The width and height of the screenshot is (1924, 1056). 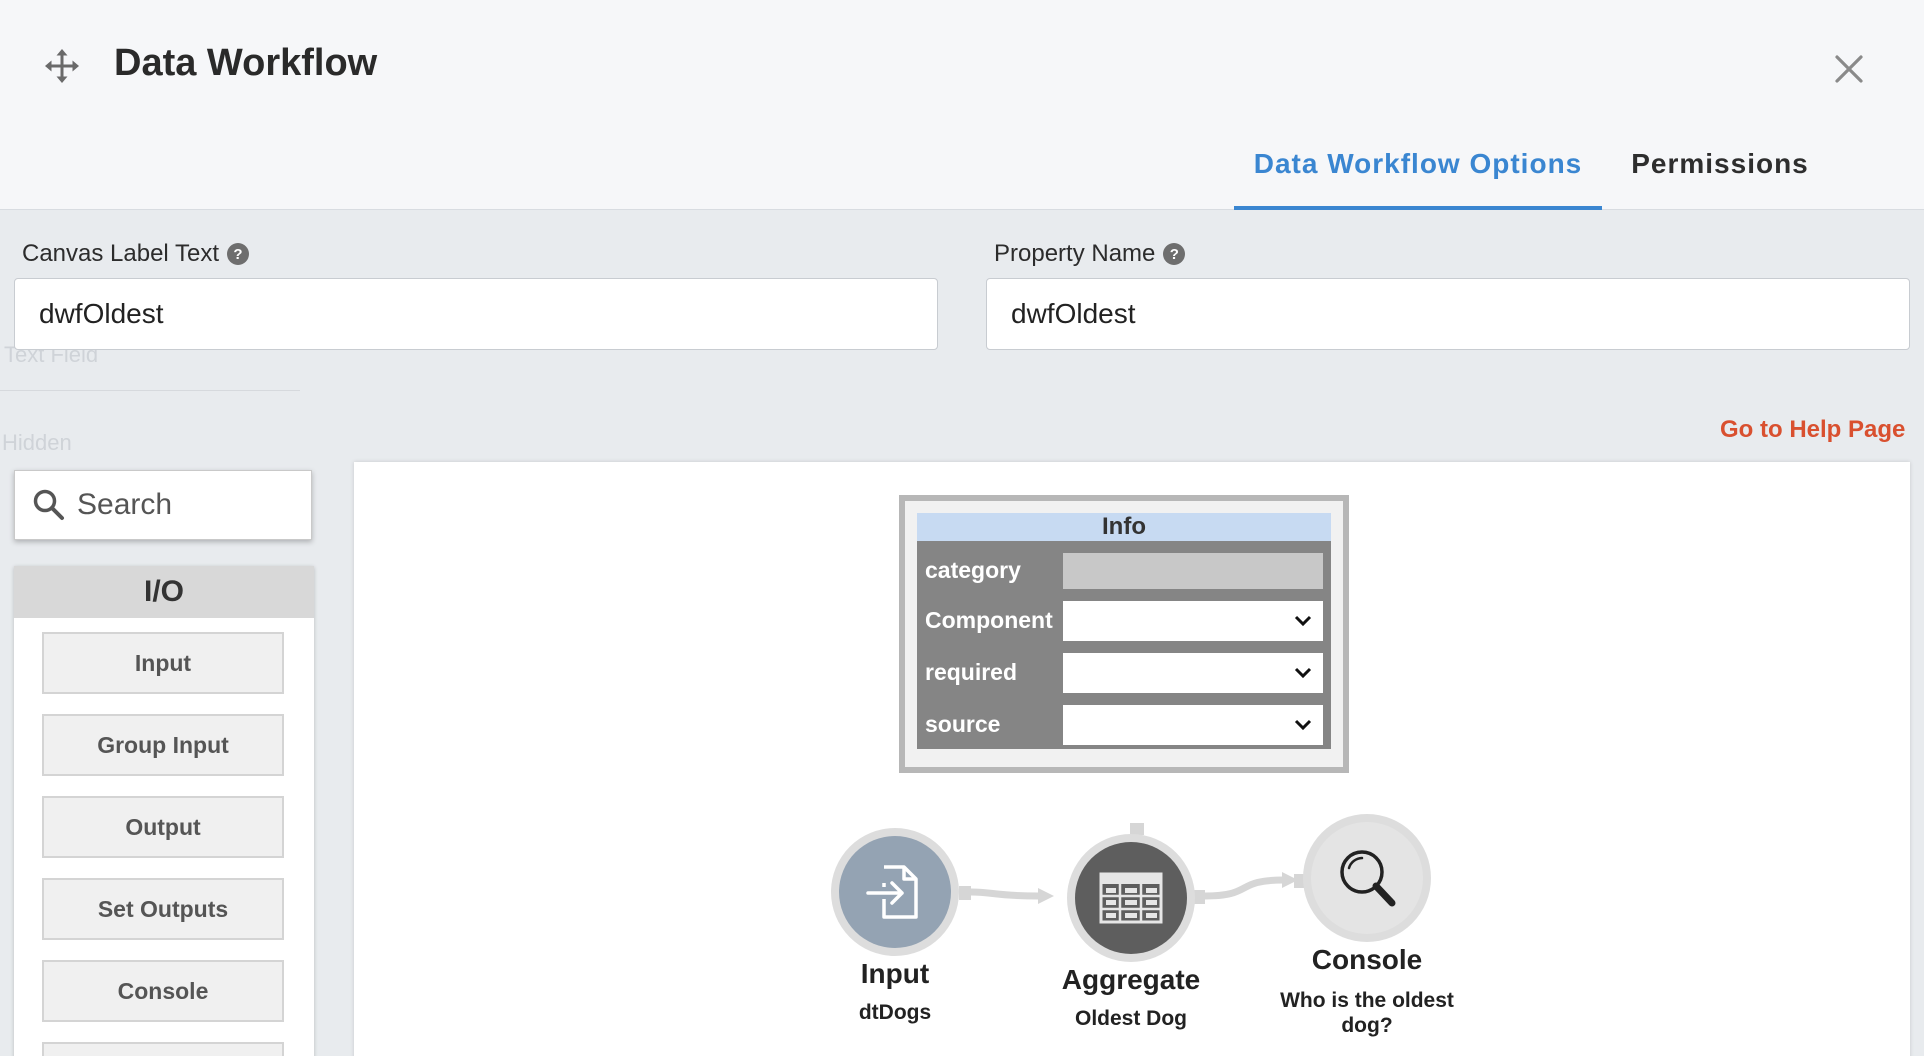 What do you see at coordinates (1849, 69) in the screenshot?
I see `close-icon` at bounding box center [1849, 69].